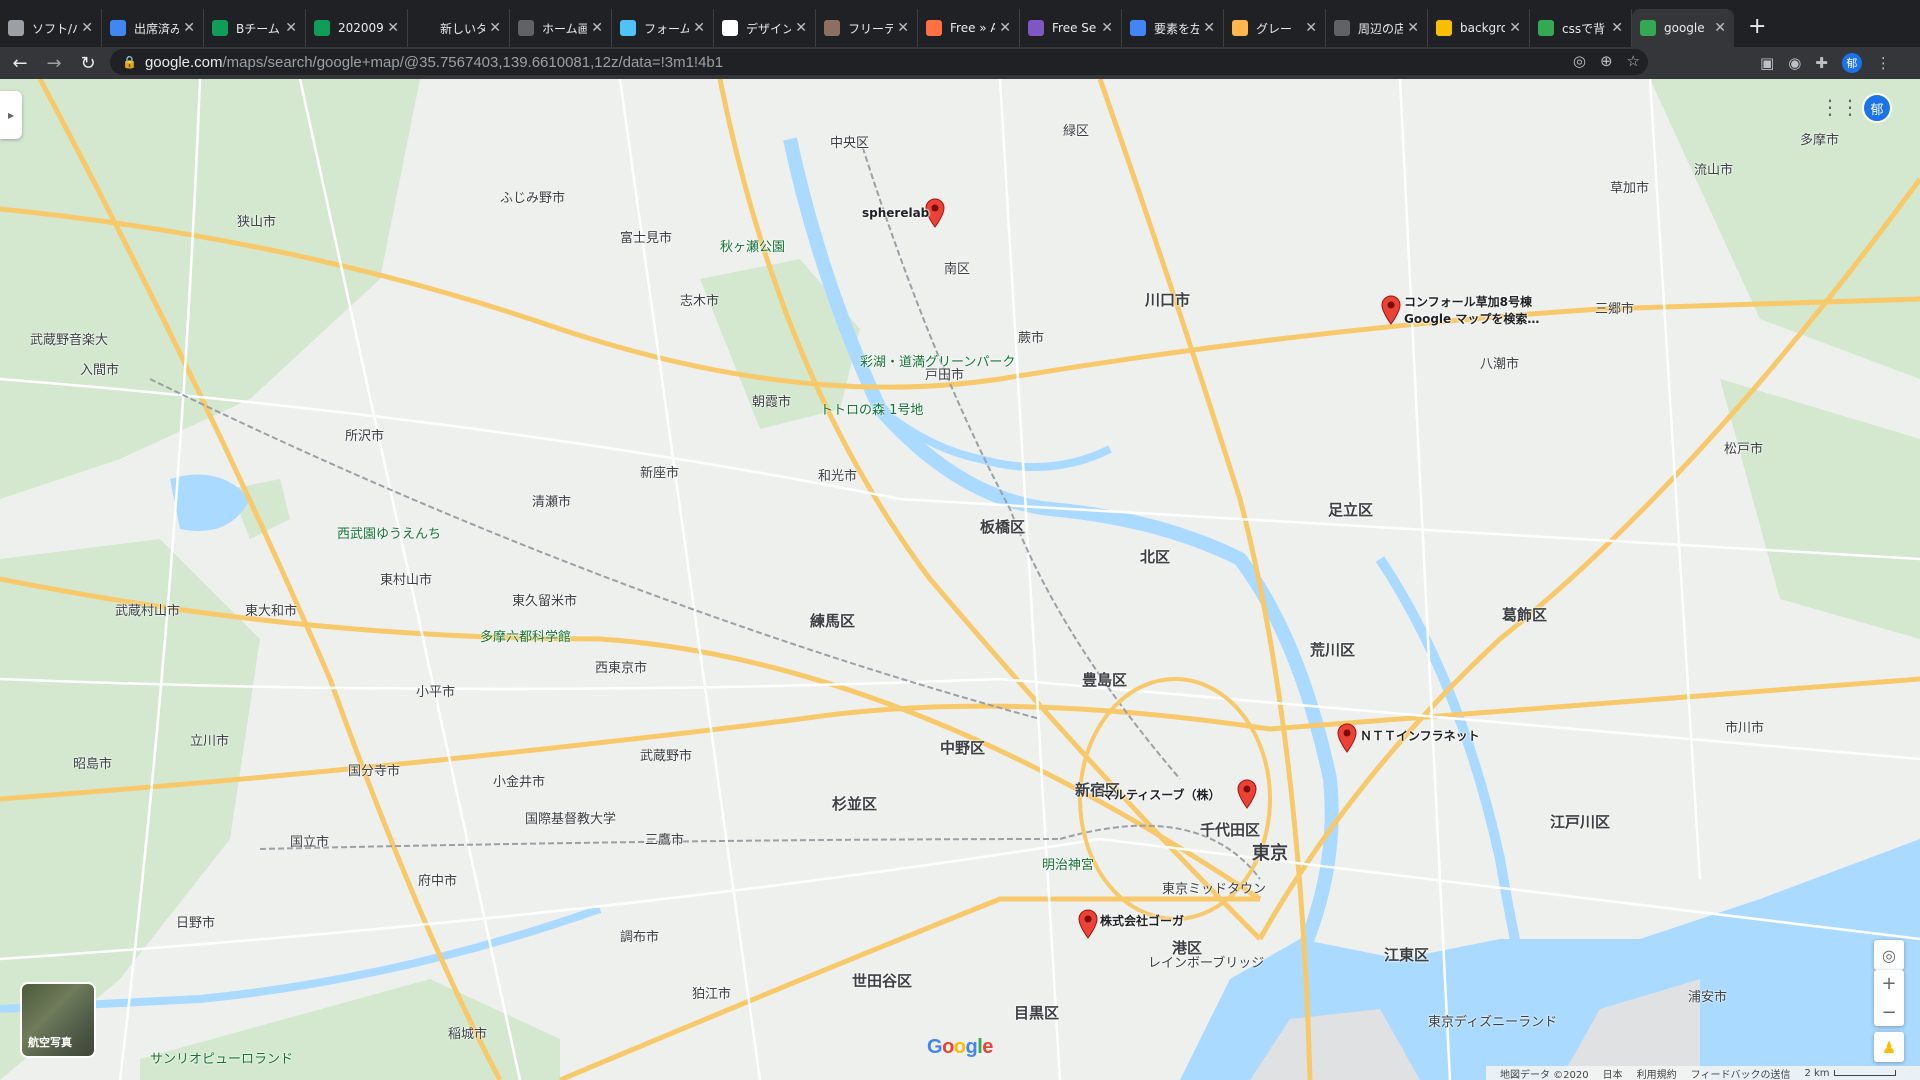 Image resolution: width=1920 pixels, height=1080 pixels. I want to click on browser-tab: google ✕, so click(1683, 28).